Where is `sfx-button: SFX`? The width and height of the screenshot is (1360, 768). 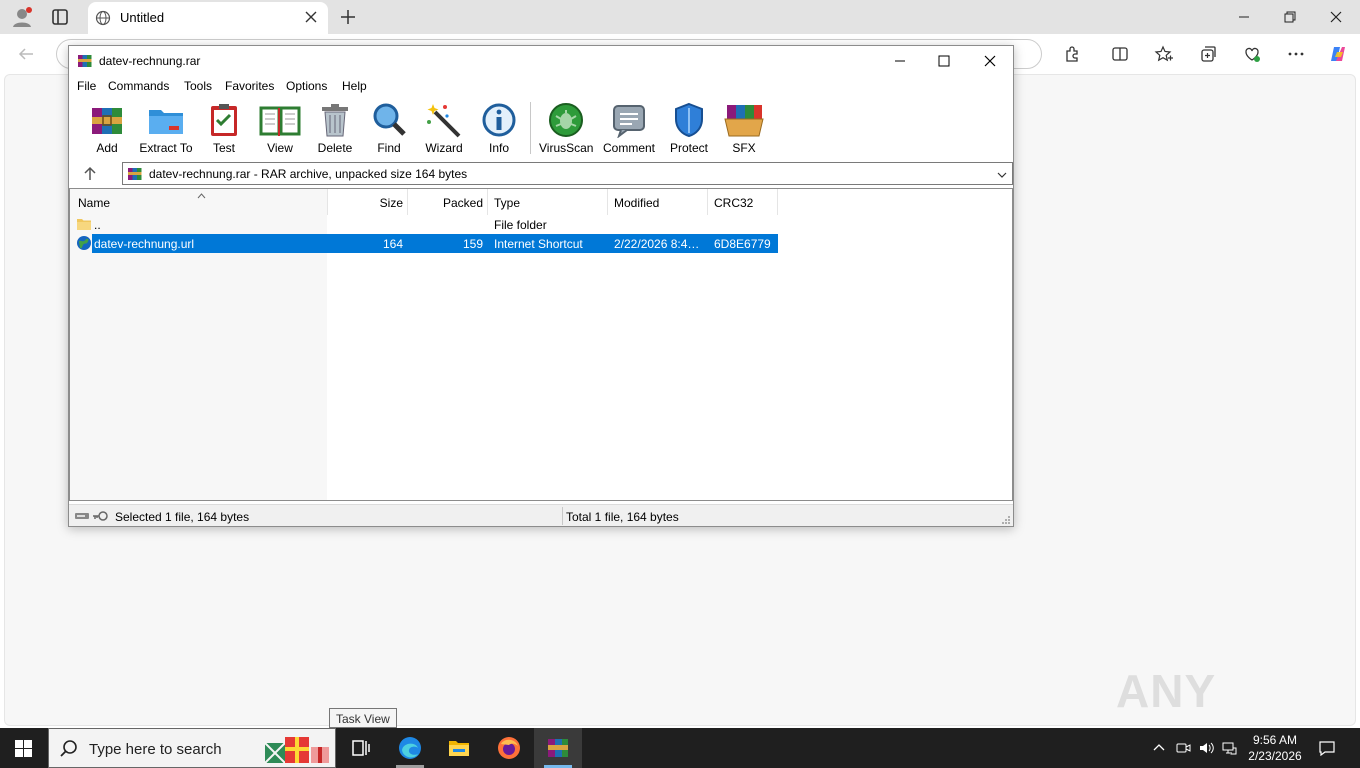 sfx-button: SFX is located at coordinates (744, 127).